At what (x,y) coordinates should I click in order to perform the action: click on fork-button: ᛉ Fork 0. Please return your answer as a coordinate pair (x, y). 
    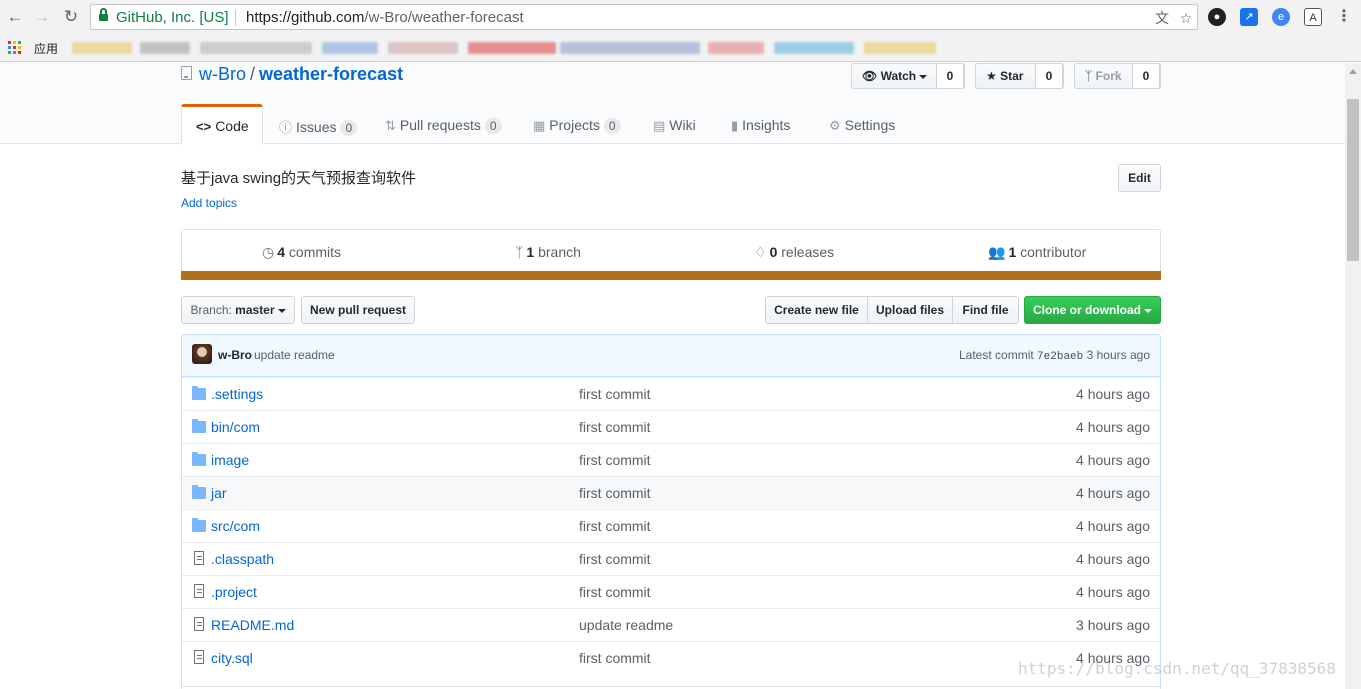
    Looking at the image, I should click on (1117, 76).